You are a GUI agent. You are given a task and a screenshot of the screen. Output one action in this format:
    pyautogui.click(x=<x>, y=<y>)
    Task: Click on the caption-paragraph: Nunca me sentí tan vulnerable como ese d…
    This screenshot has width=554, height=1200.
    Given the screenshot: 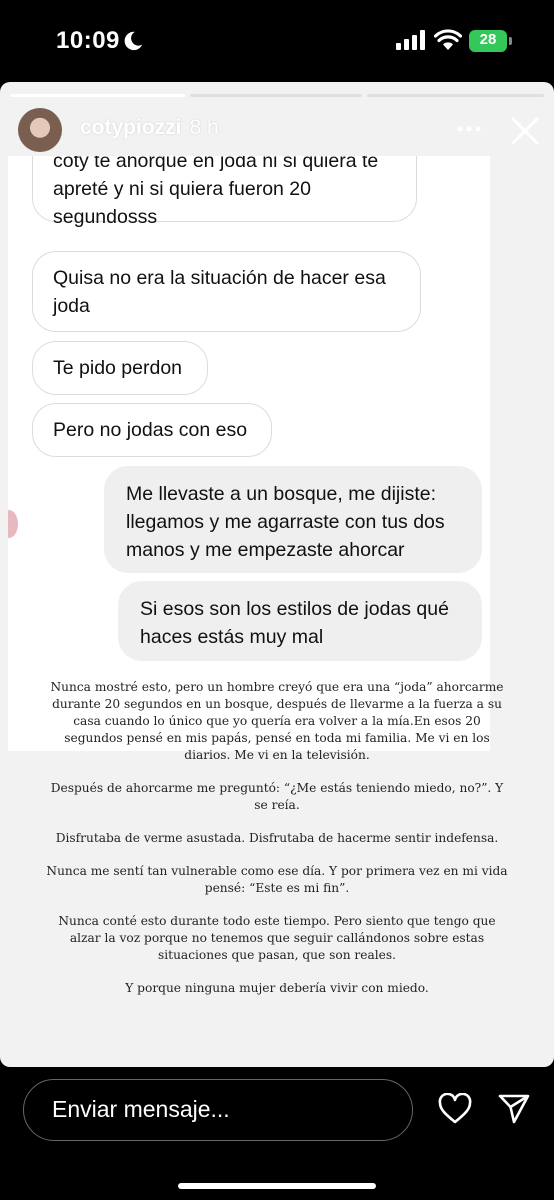 What is the action you would take?
    pyautogui.click(x=277, y=879)
    